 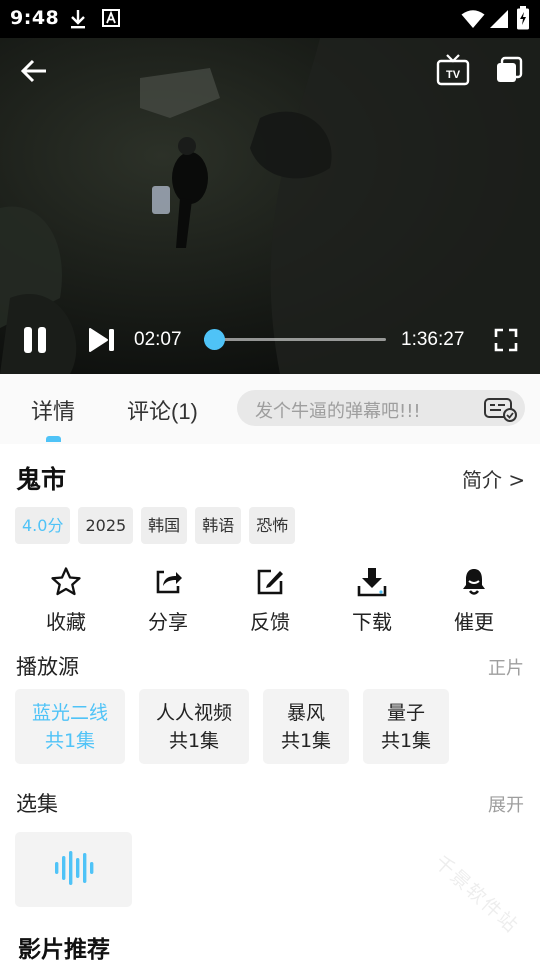 What do you see at coordinates (106, 525) in the screenshot?
I see `year-tag: 2025` at bounding box center [106, 525].